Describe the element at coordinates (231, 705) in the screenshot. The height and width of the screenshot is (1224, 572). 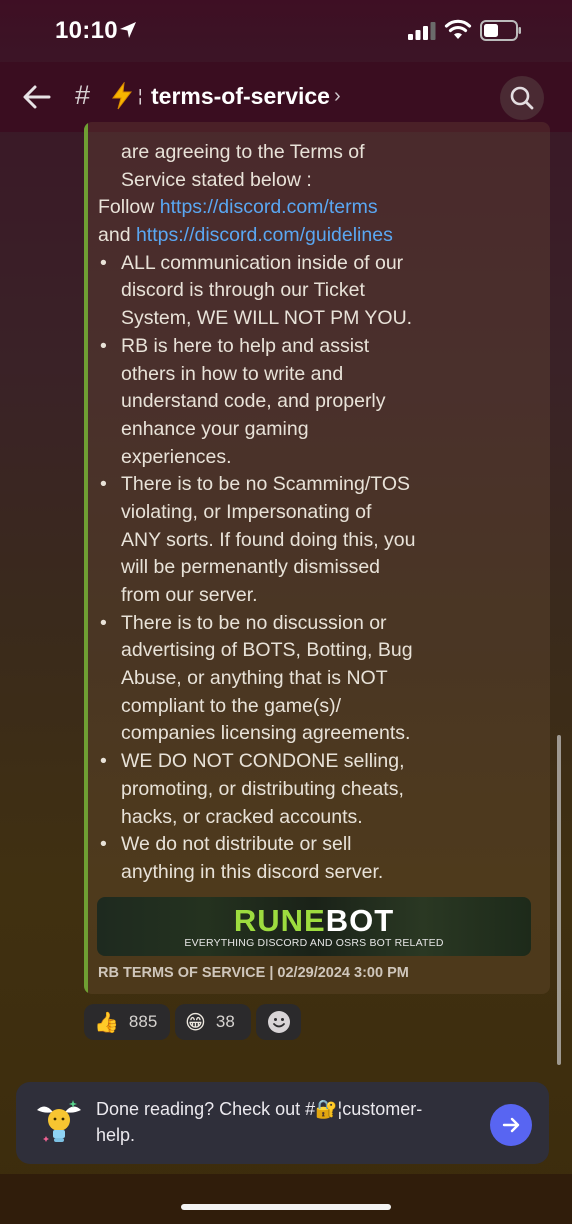
I see `text-line: compliant to the game(s)/` at that location.